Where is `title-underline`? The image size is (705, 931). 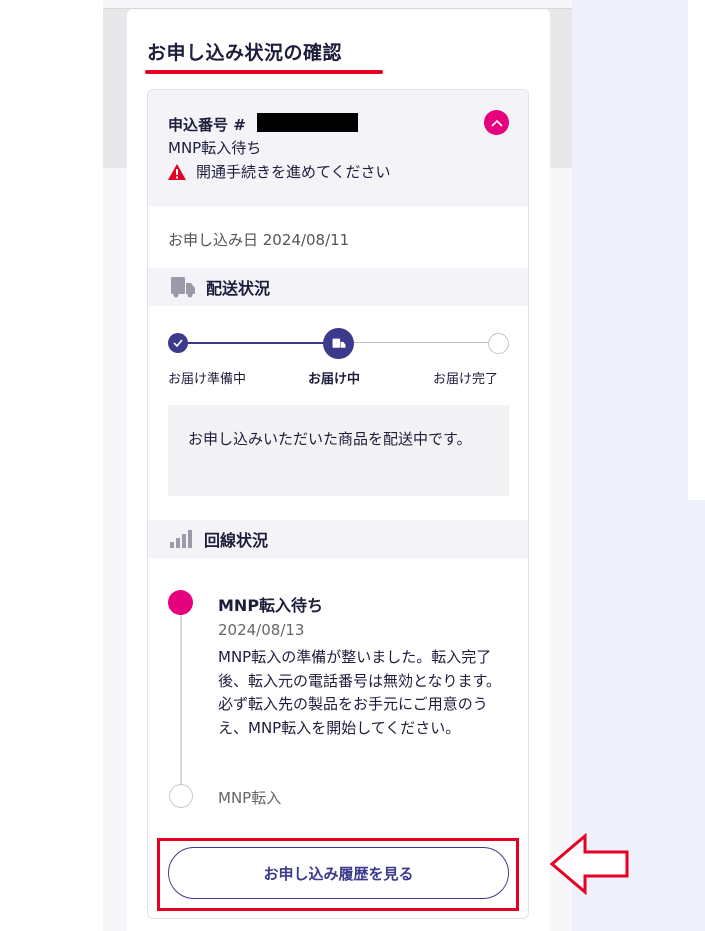
title-underline is located at coordinates (264, 72).